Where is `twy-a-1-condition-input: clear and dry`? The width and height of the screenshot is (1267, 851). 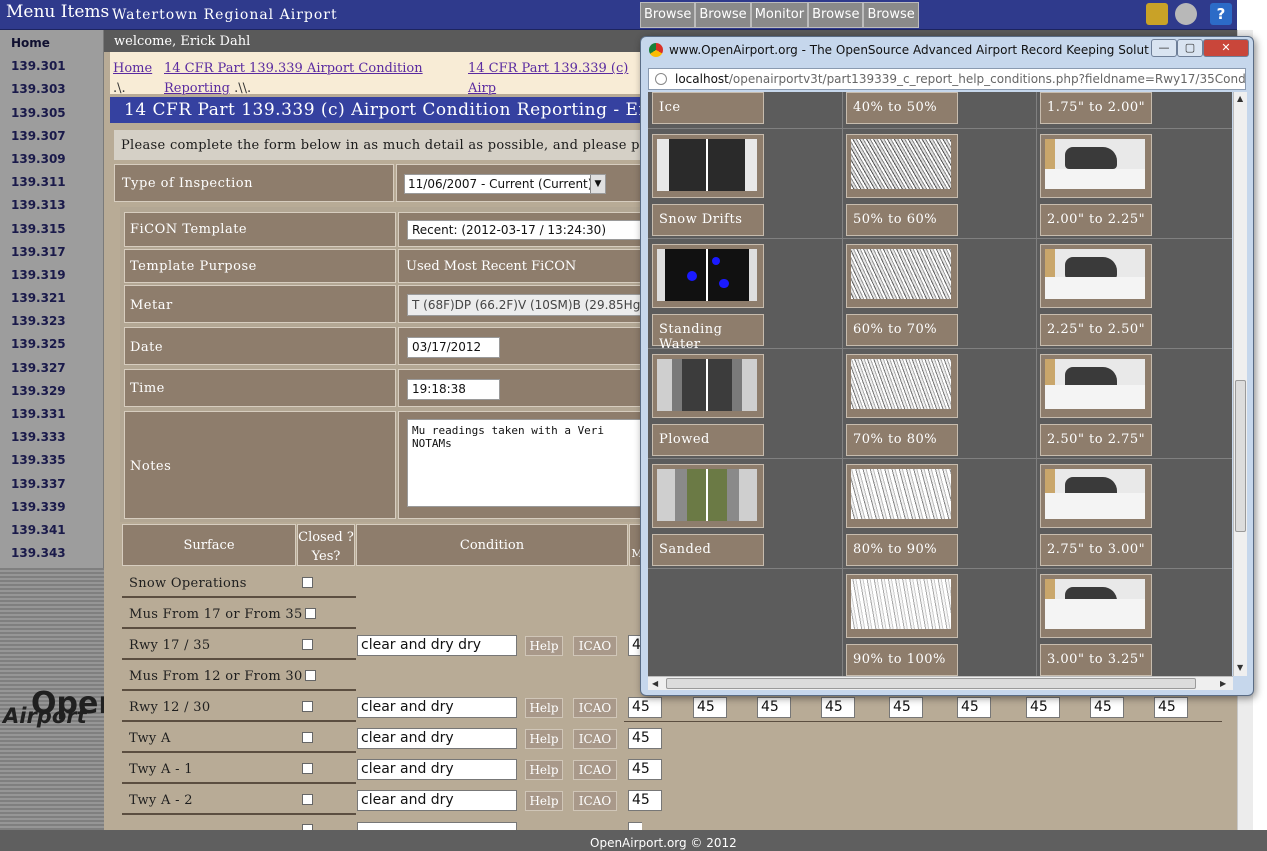
twy-a-1-condition-input: clear and dry is located at coordinates (437, 769).